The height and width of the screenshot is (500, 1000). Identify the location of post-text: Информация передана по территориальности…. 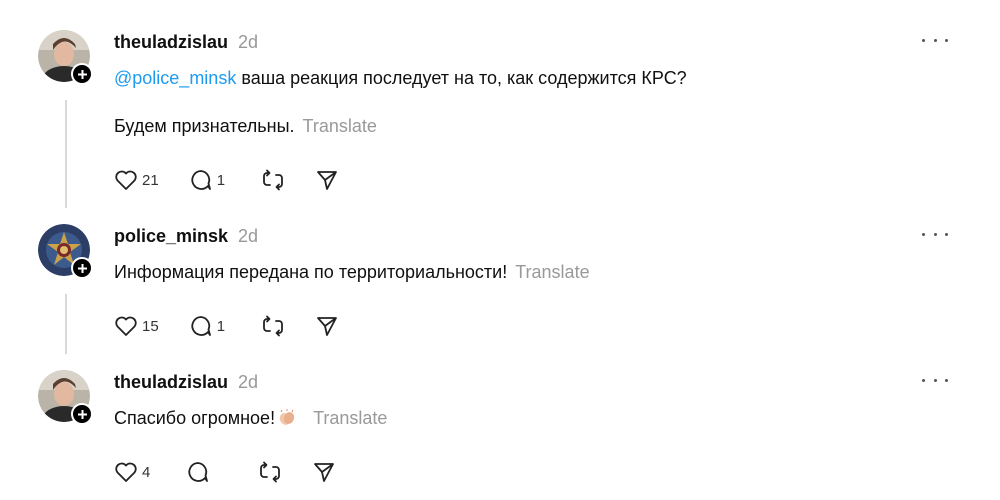
(352, 272).